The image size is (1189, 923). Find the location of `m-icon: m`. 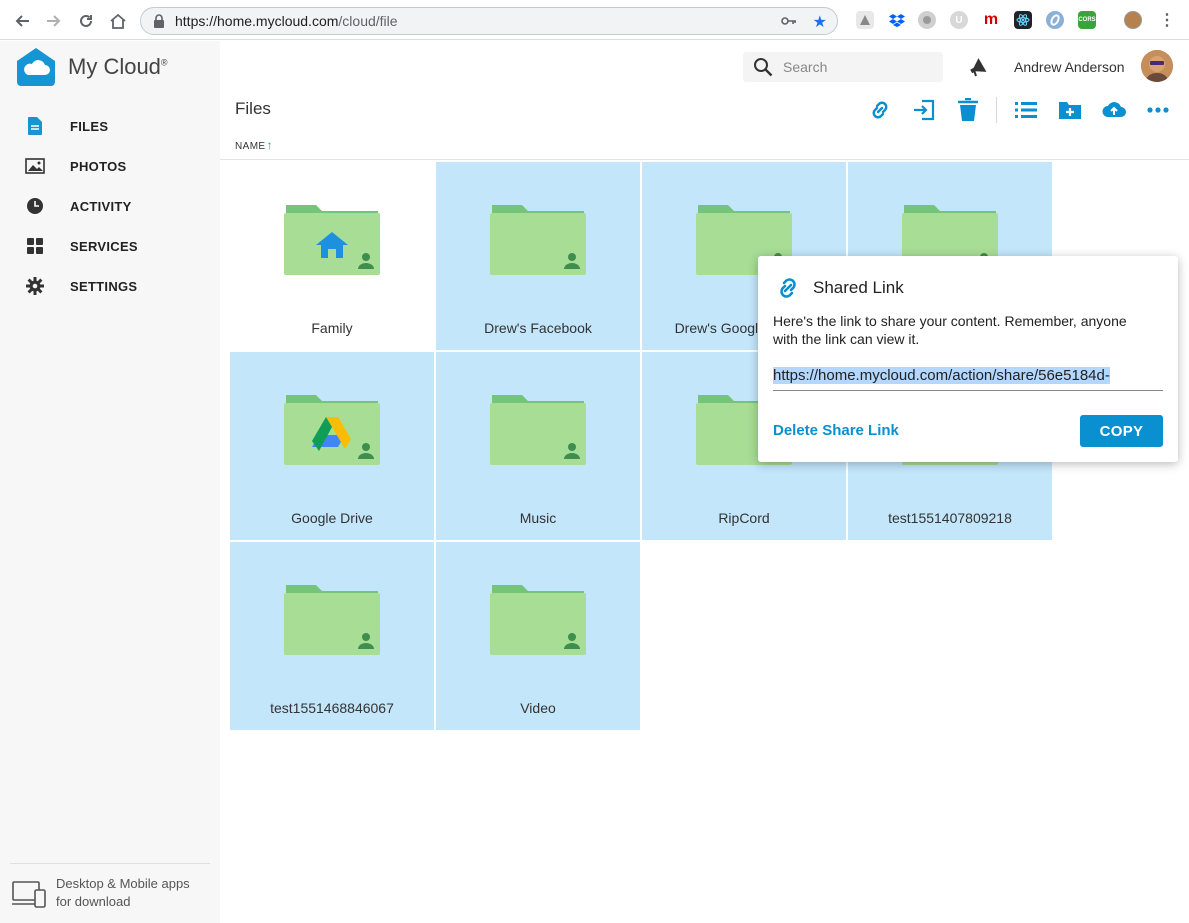

m-icon: m is located at coordinates (991, 20).